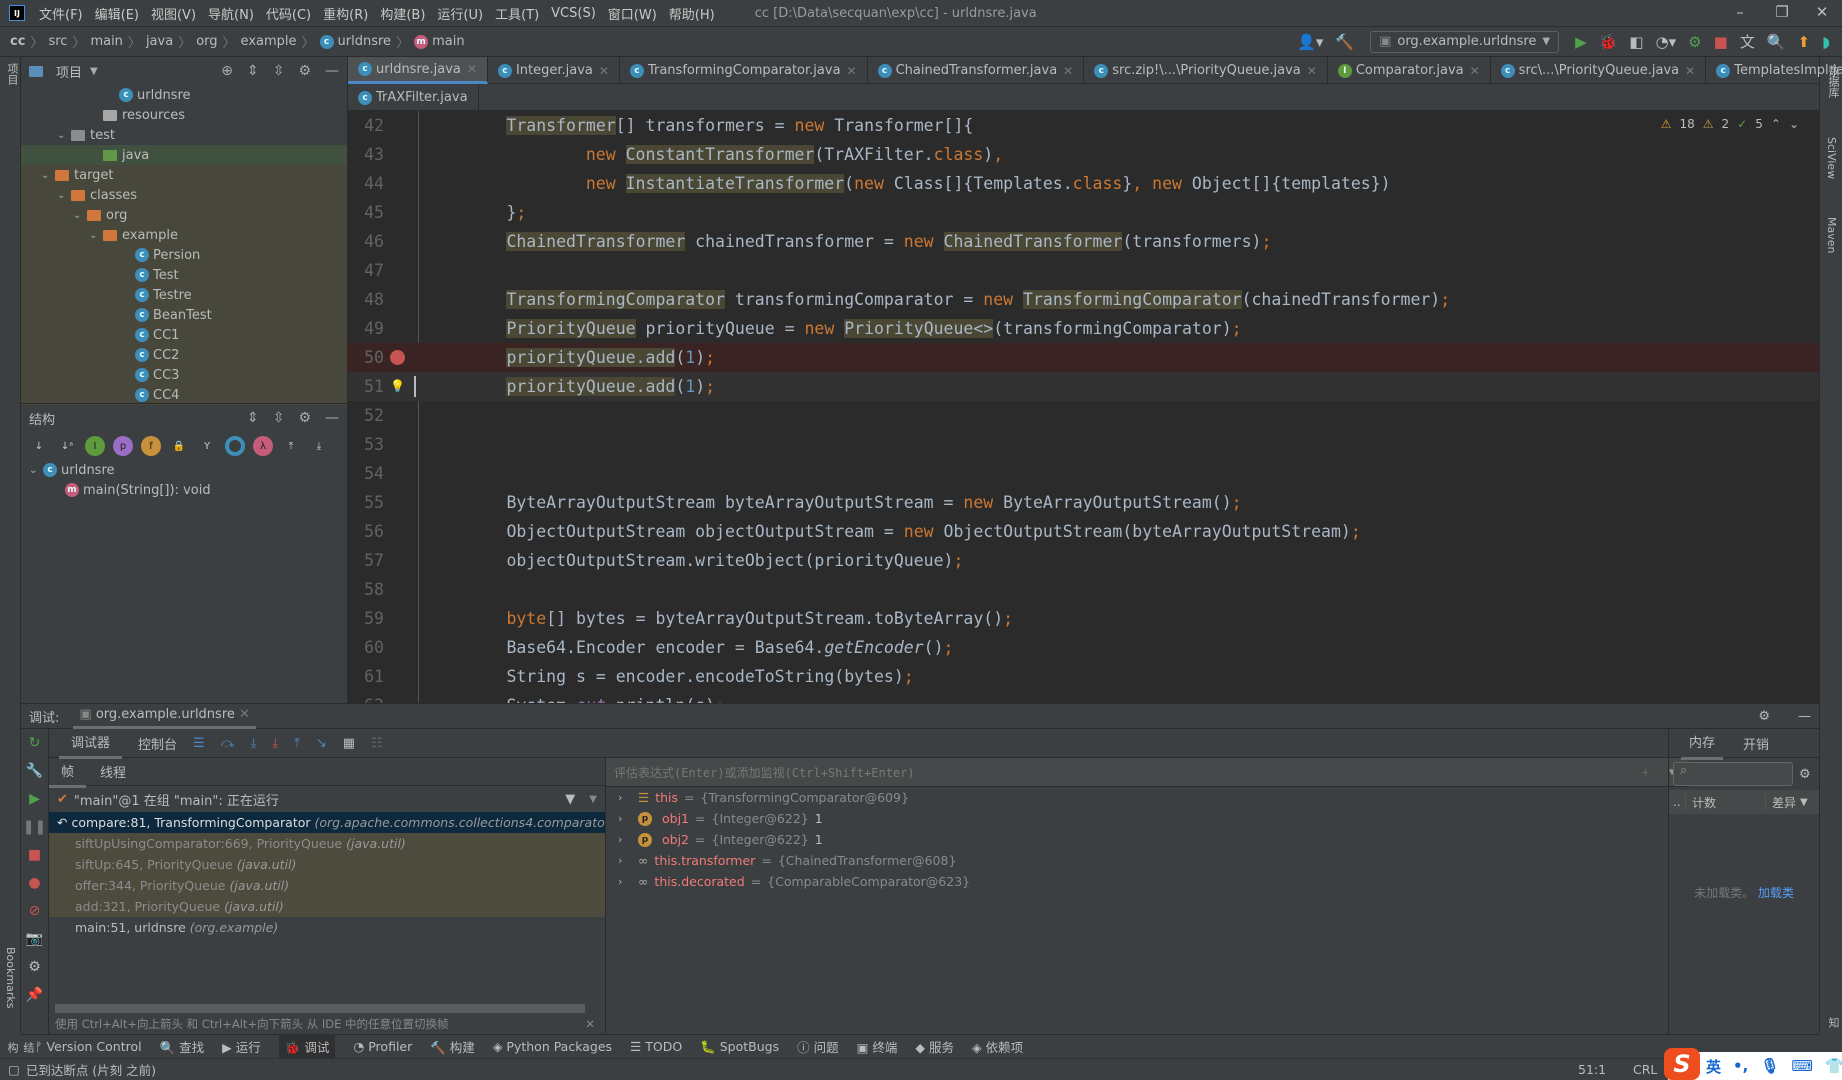 This screenshot has width=1842, height=1080. Describe the element at coordinates (1794, 124) in the screenshot. I see `next-highlight-icon: ⌄` at that location.